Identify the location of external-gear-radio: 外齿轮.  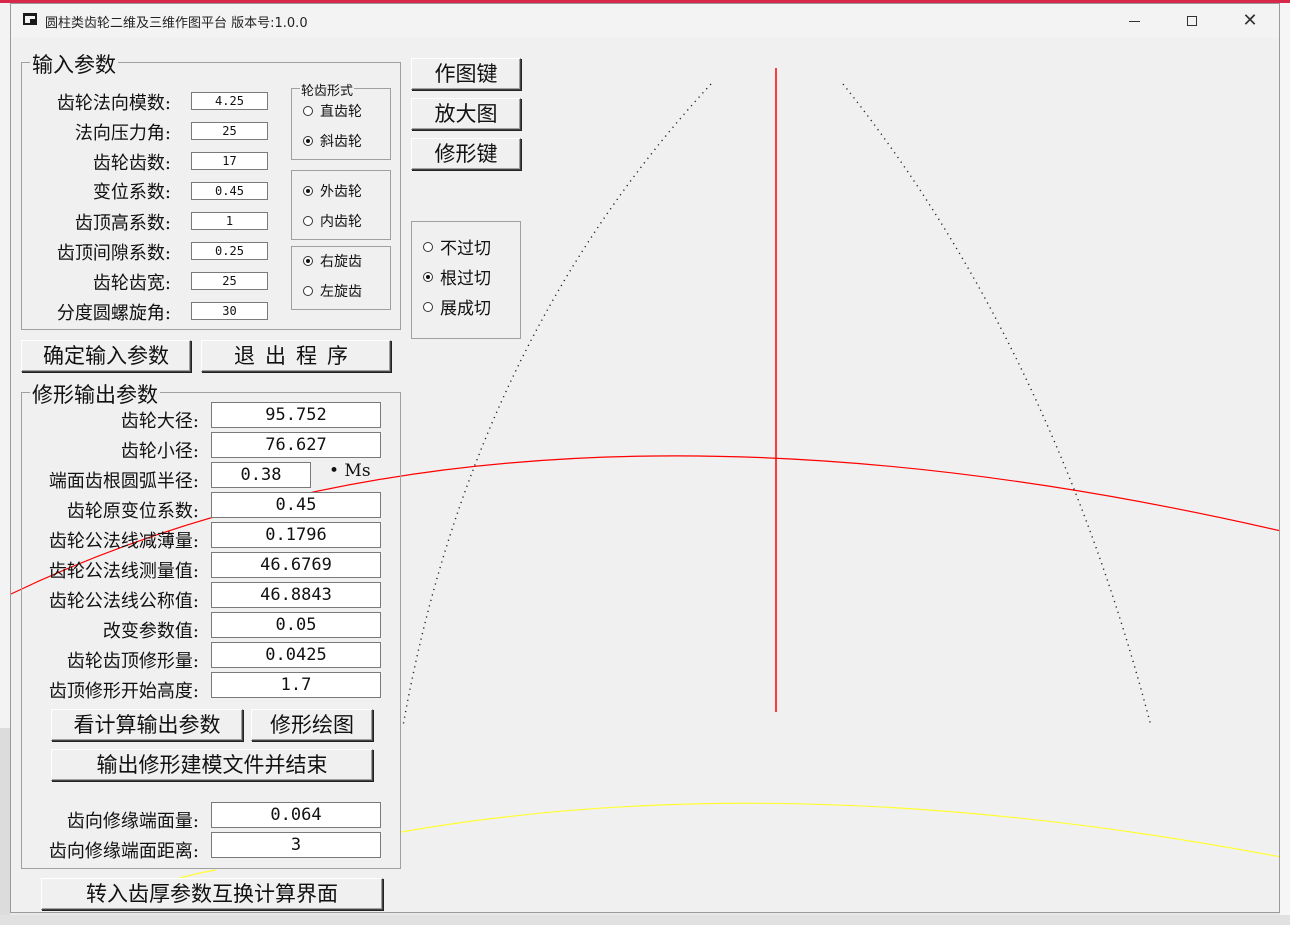
(332, 191).